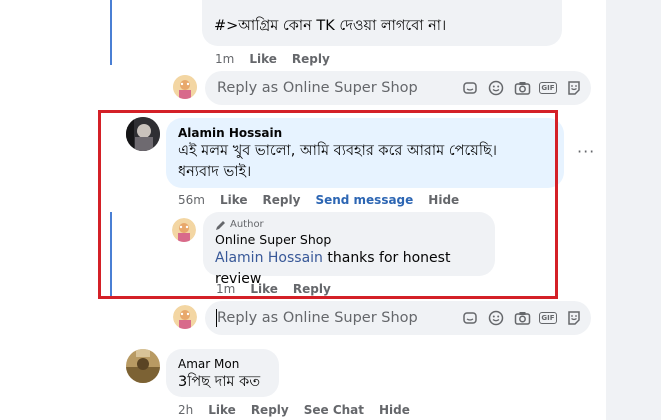 The height and width of the screenshot is (420, 661). What do you see at coordinates (216, 318) in the screenshot?
I see `text-cursor` at bounding box center [216, 318].